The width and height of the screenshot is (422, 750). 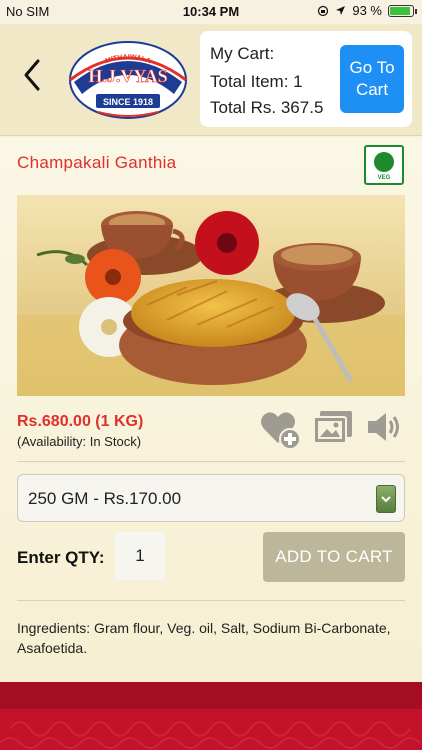 What do you see at coordinates (334, 557) in the screenshot?
I see `add-to-cart-button: ADD TO CART` at bounding box center [334, 557].